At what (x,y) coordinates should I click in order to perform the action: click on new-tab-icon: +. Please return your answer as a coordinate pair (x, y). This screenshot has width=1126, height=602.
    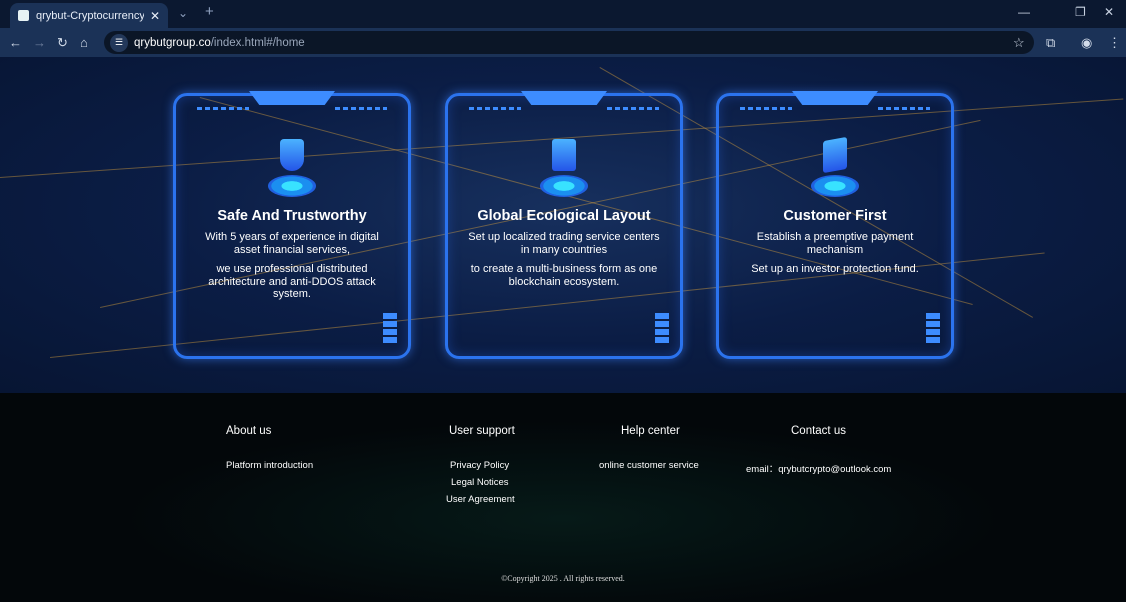
    Looking at the image, I should click on (209, 11).